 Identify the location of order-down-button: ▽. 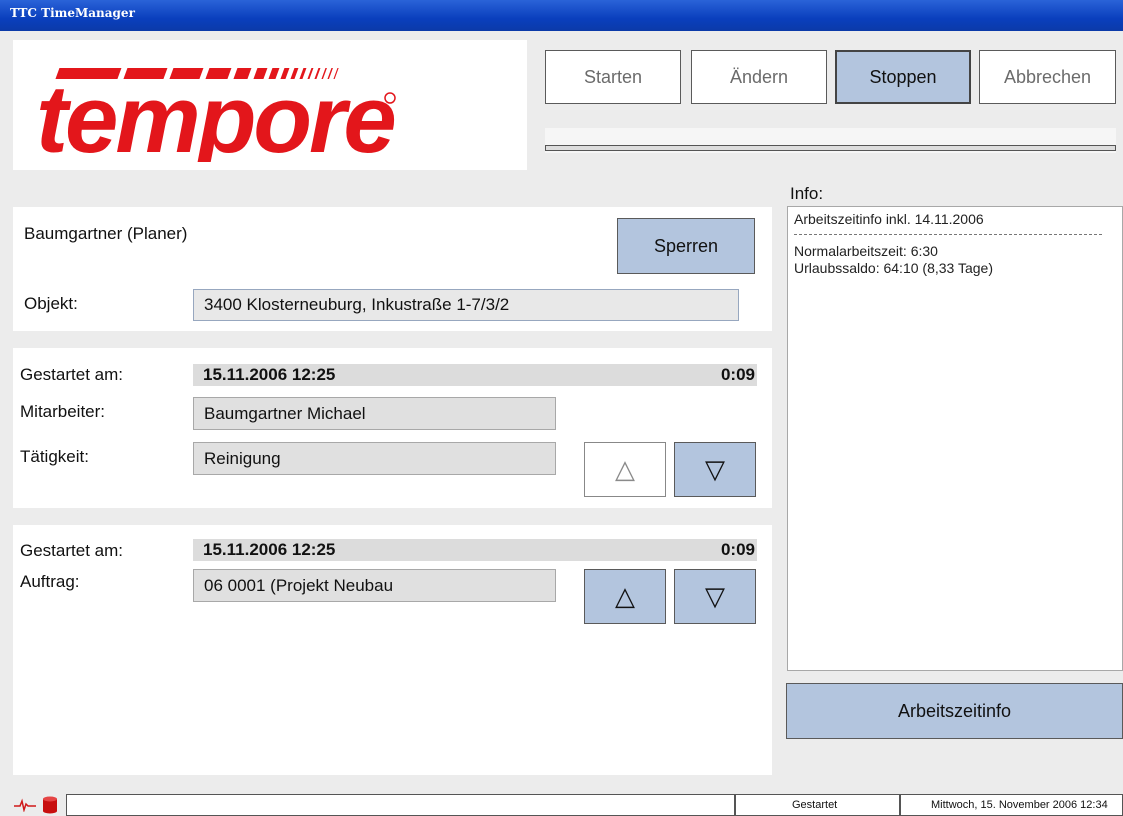
(715, 596).